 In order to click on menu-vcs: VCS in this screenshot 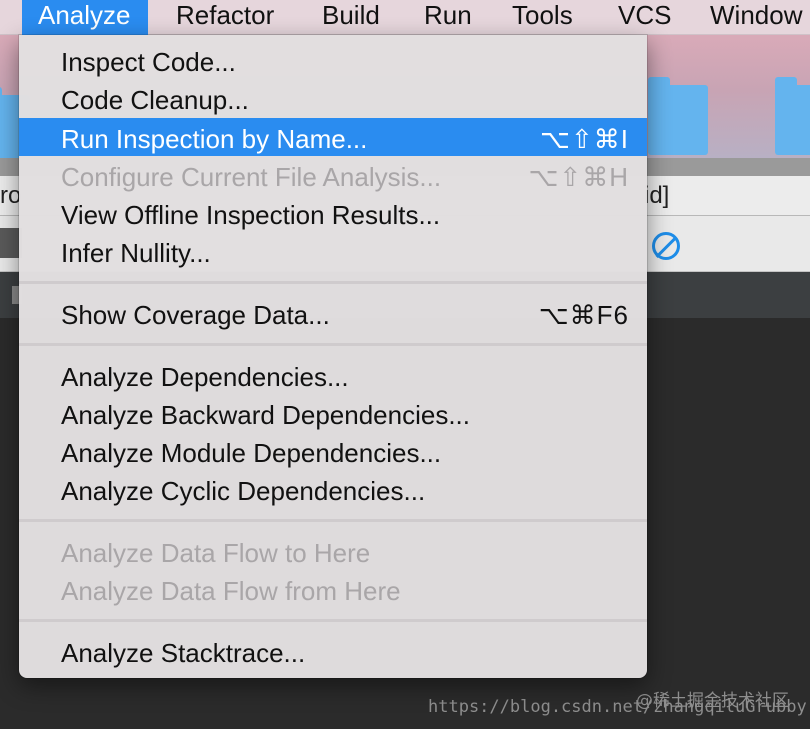, I will do `click(644, 17)`.